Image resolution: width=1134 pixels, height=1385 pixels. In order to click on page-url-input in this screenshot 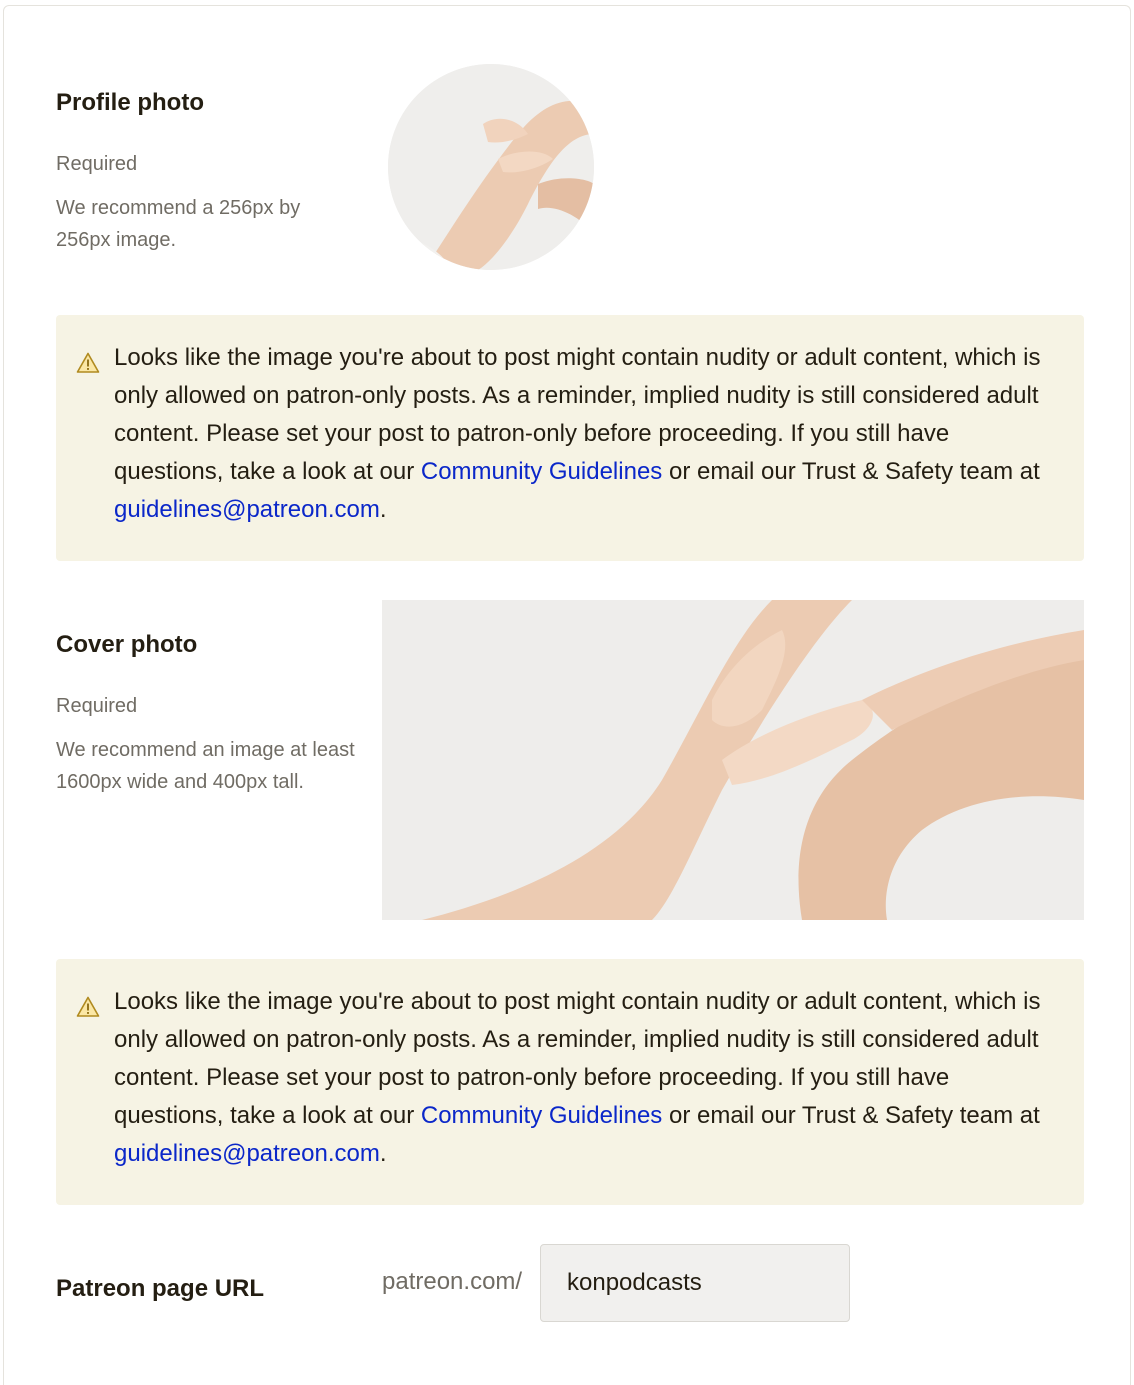, I will do `click(695, 1283)`.